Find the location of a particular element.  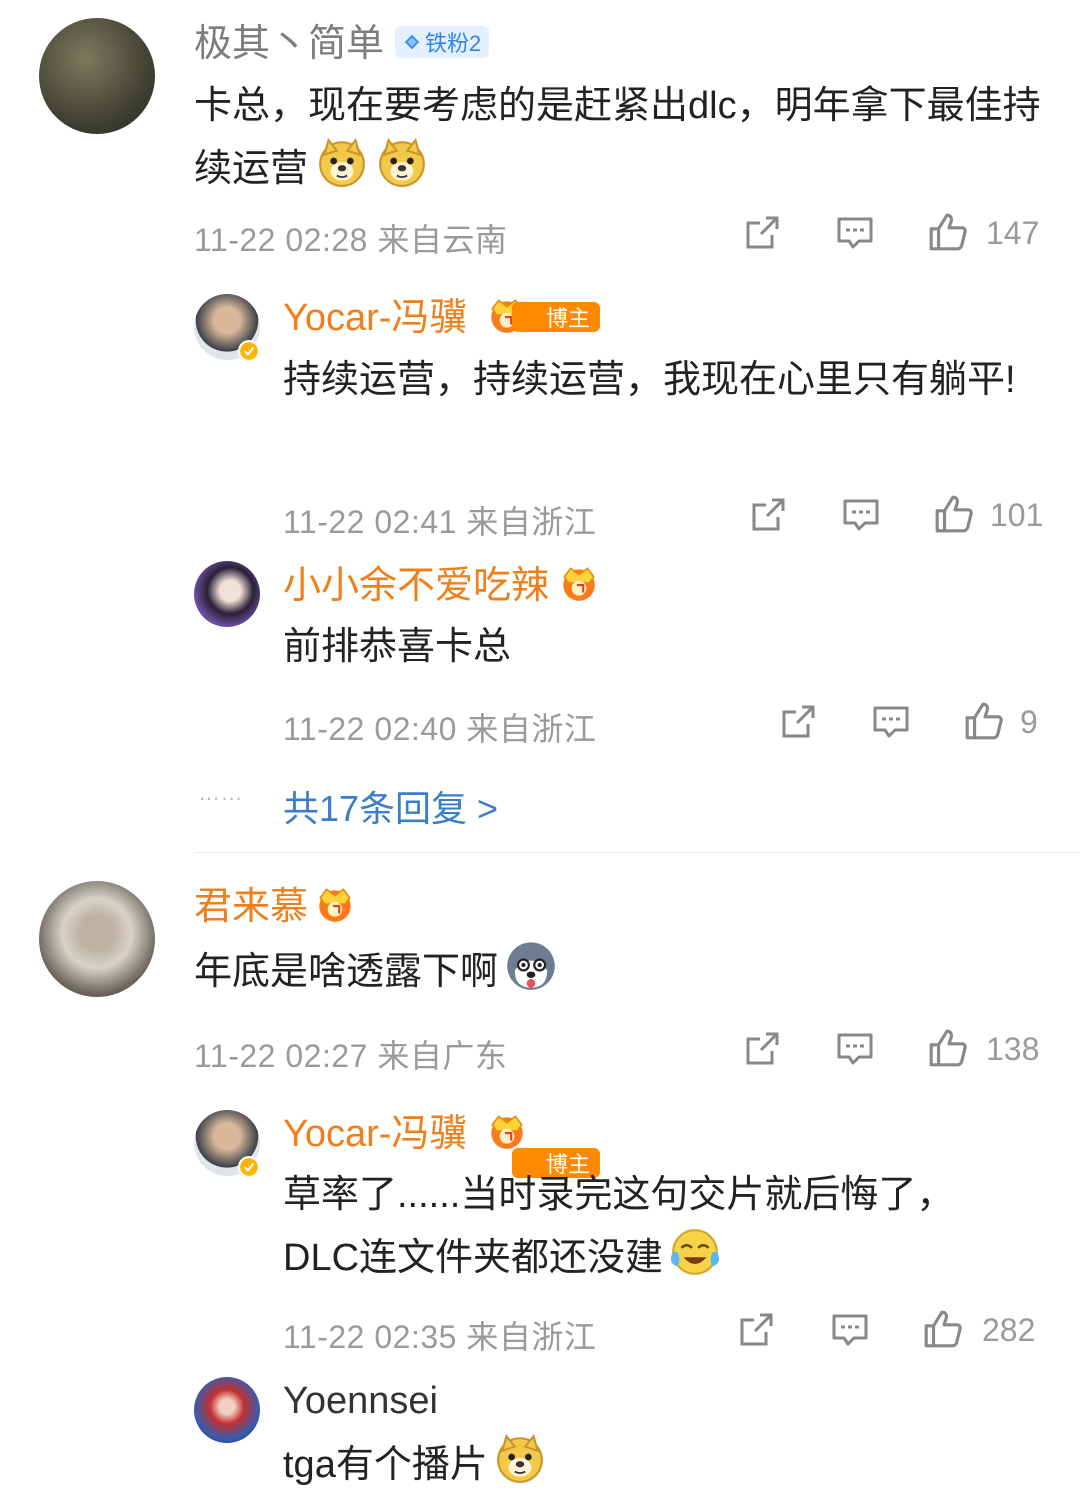

husky-emoji is located at coordinates (531, 974).